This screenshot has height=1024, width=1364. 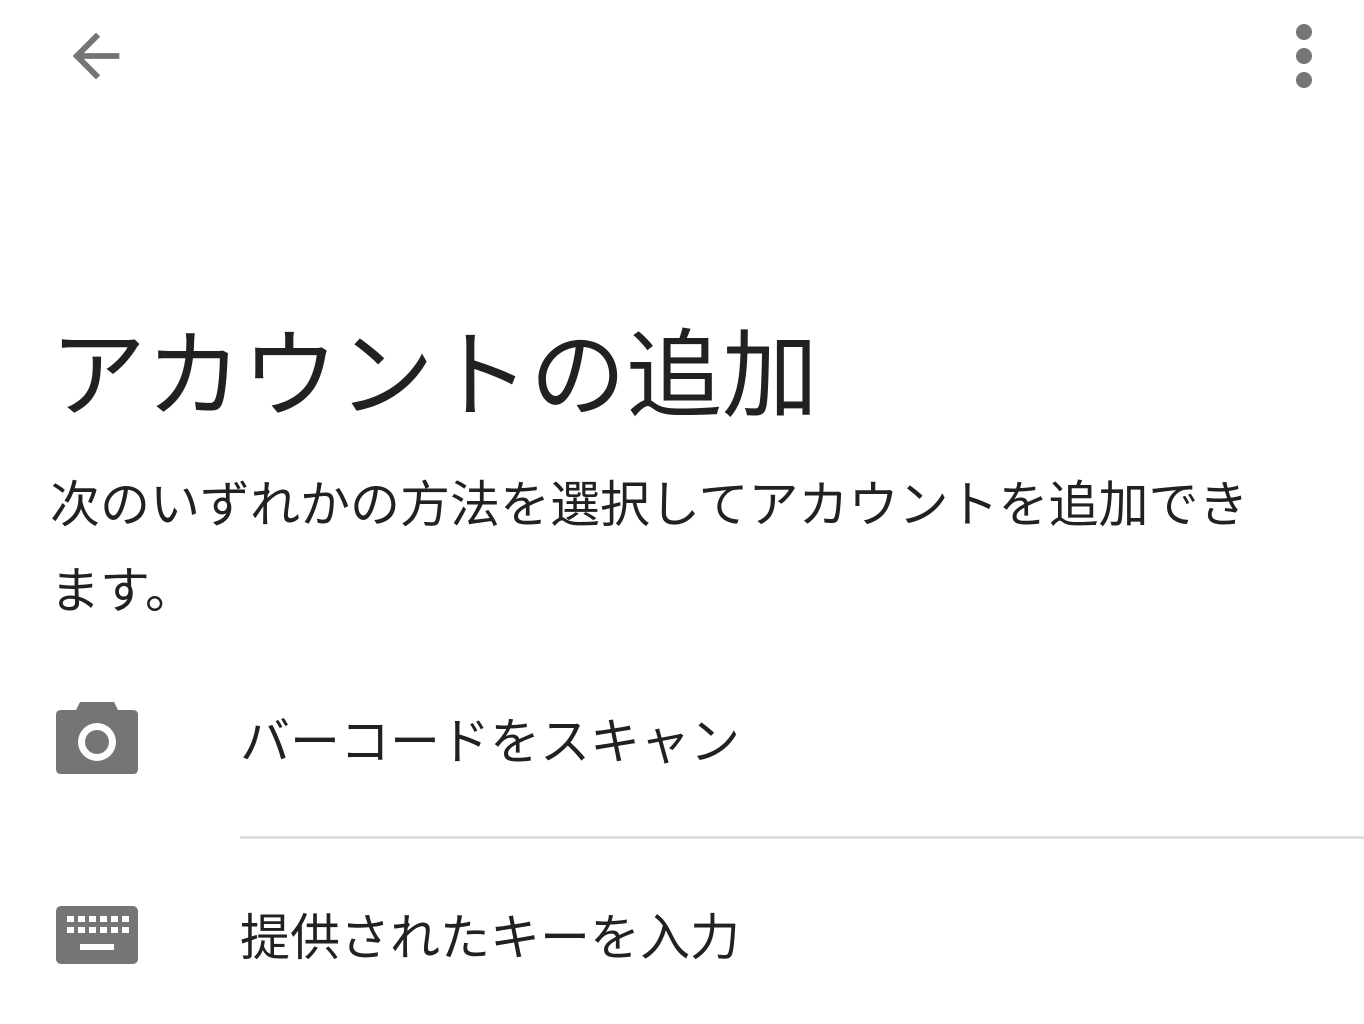 What do you see at coordinates (682, 56) in the screenshot?
I see `app-bar` at bounding box center [682, 56].